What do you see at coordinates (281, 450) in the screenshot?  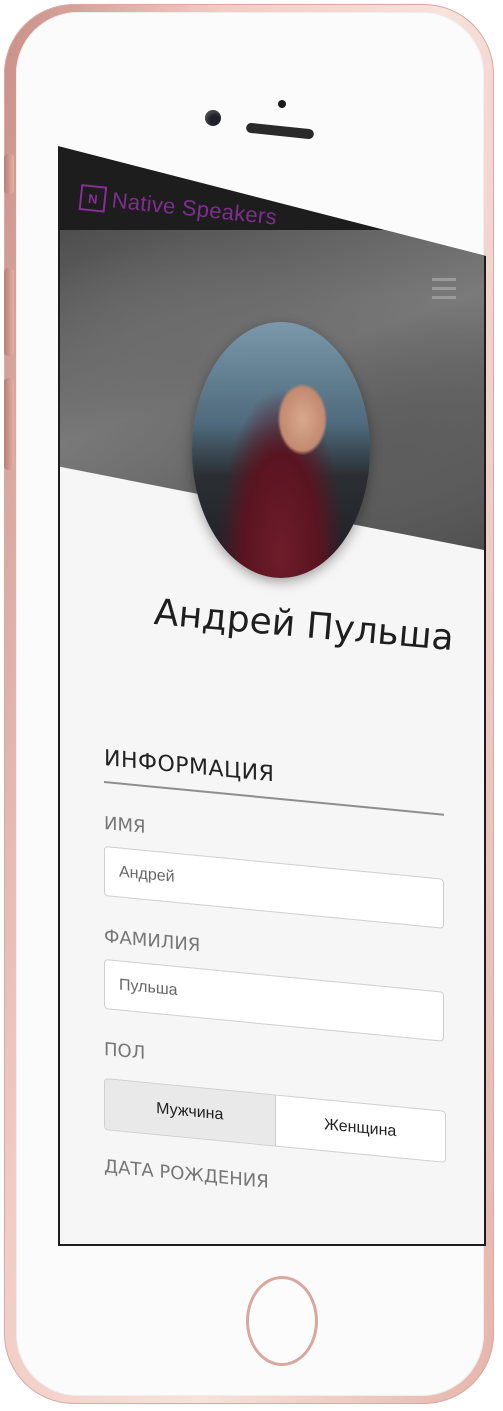 I see `avatar` at bounding box center [281, 450].